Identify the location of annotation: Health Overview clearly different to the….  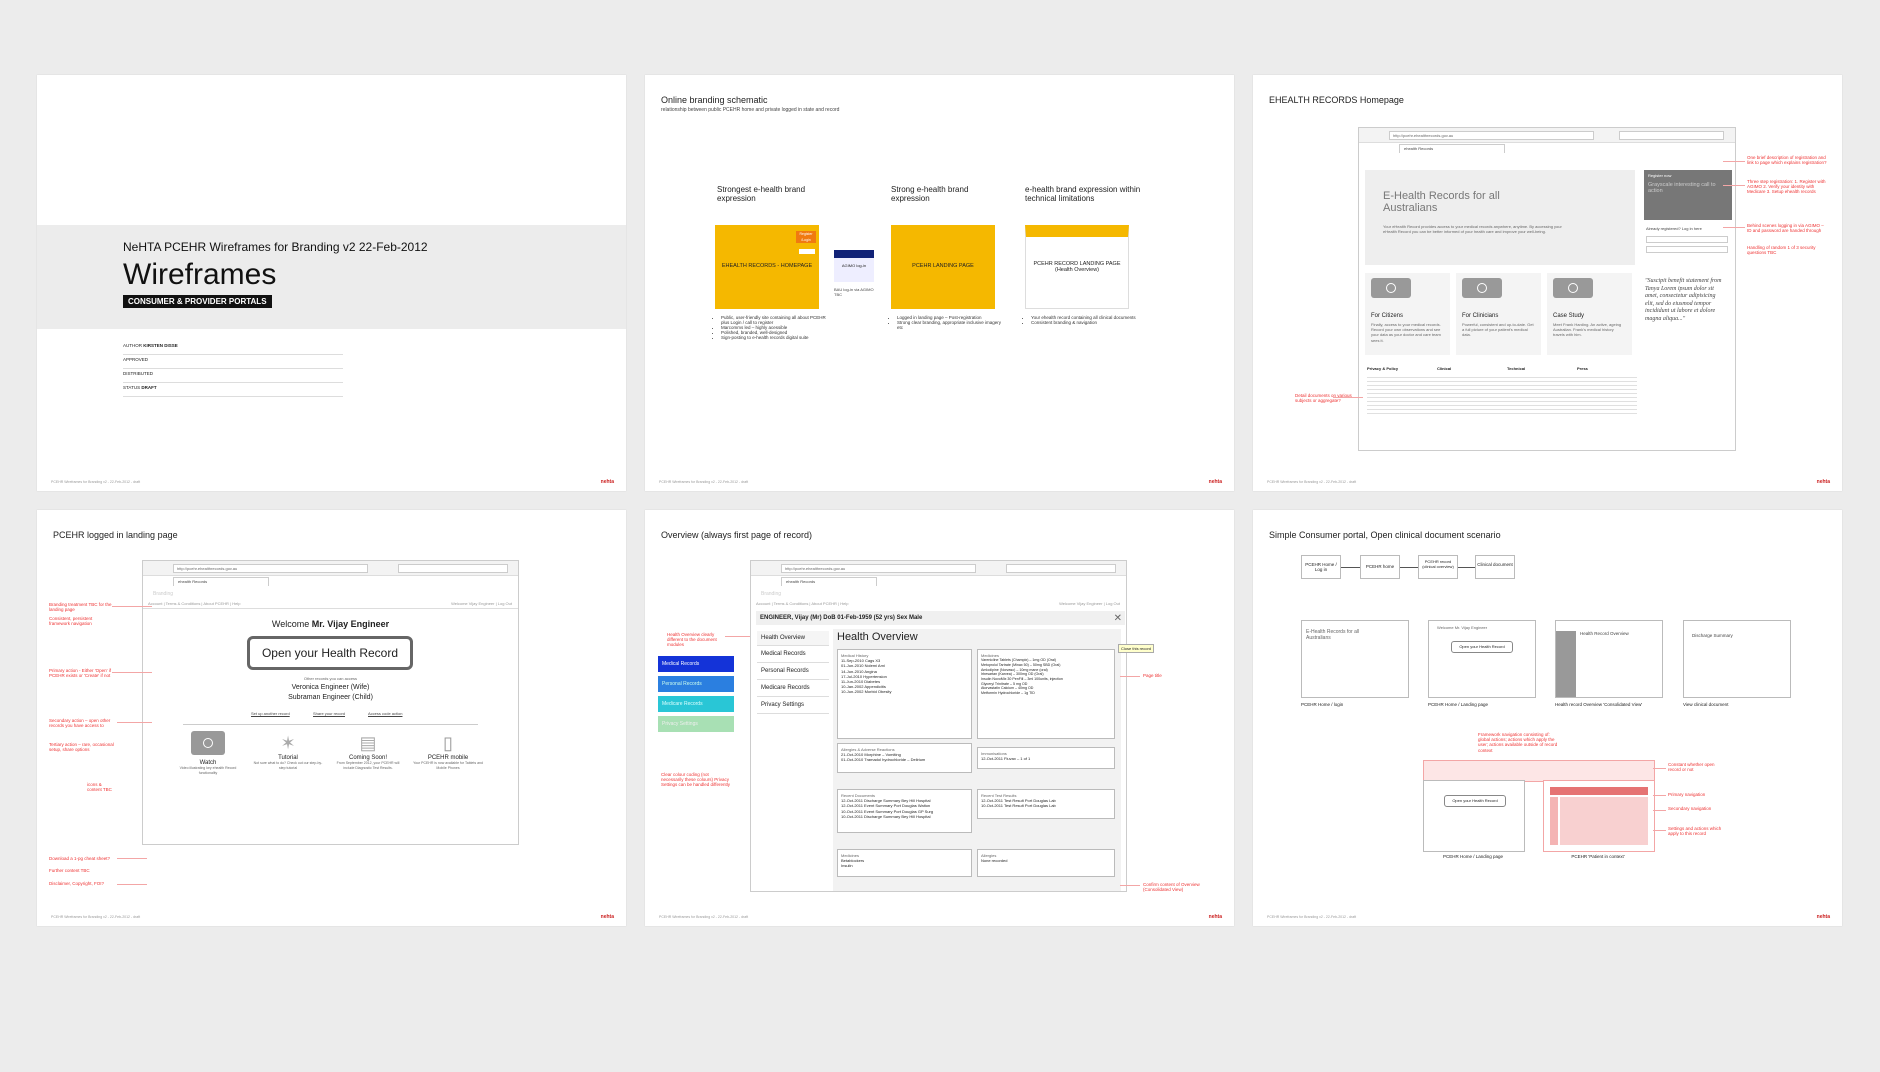
(692, 640).